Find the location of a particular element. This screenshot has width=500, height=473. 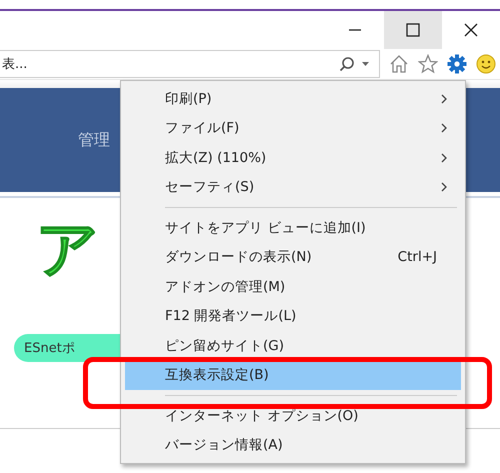

maximize-button is located at coordinates (413, 30).